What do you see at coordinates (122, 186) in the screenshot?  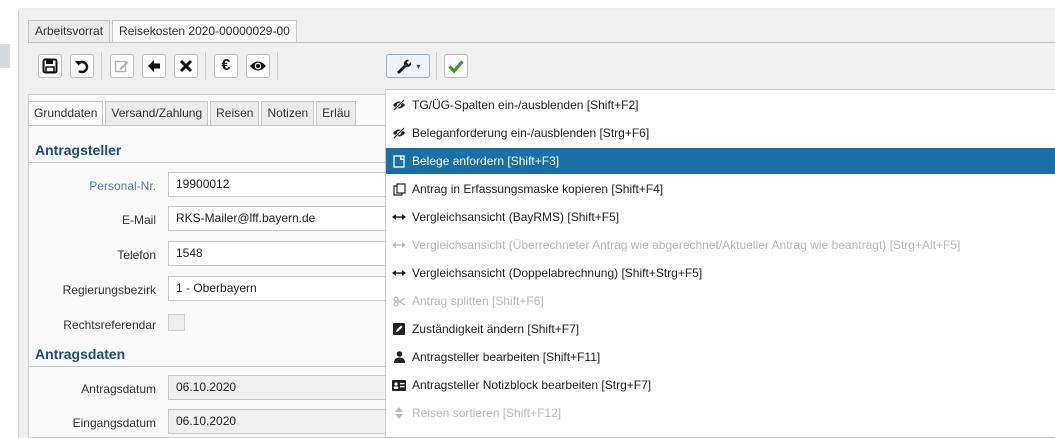 I see `label-personal-nr: Personal-Nr.` at bounding box center [122, 186].